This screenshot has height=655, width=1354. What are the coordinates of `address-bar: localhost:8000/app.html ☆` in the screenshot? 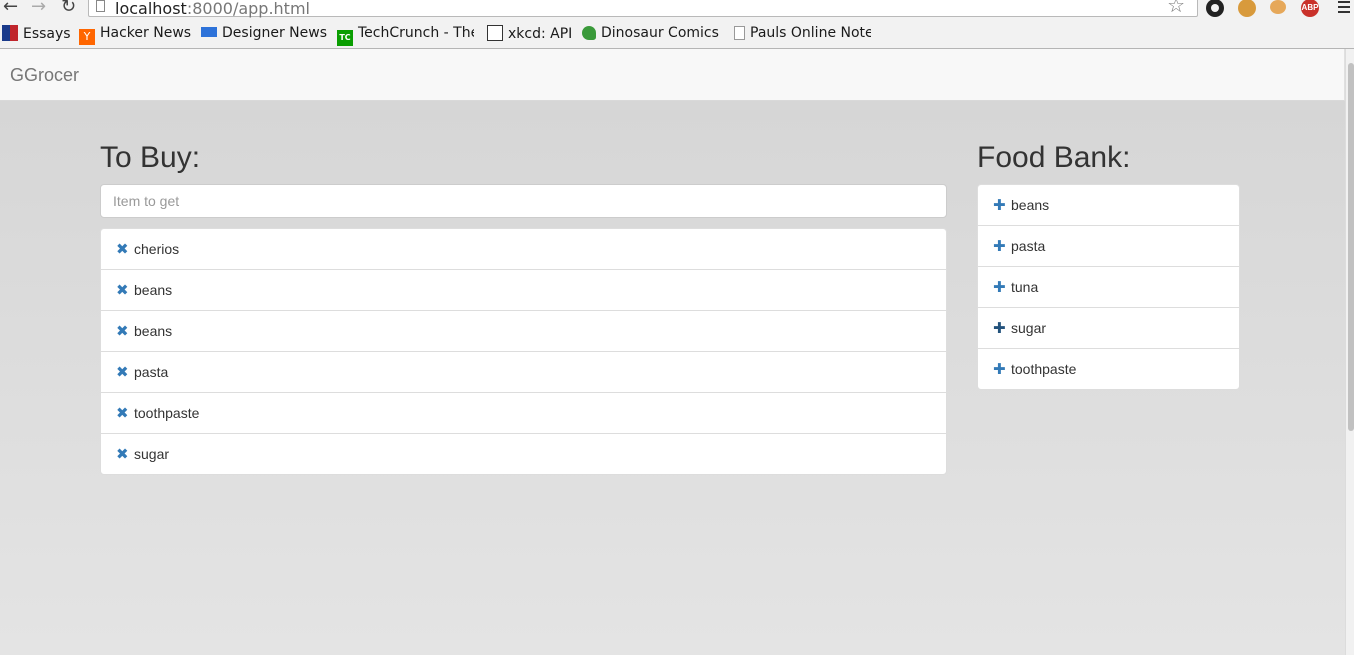 It's located at (643, 9).